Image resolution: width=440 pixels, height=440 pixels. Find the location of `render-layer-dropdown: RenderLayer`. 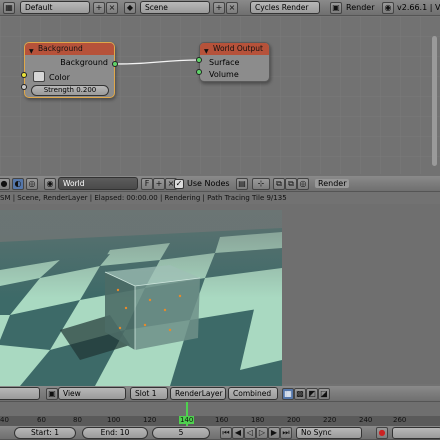

render-layer-dropdown: RenderLayer is located at coordinates (198, 393).